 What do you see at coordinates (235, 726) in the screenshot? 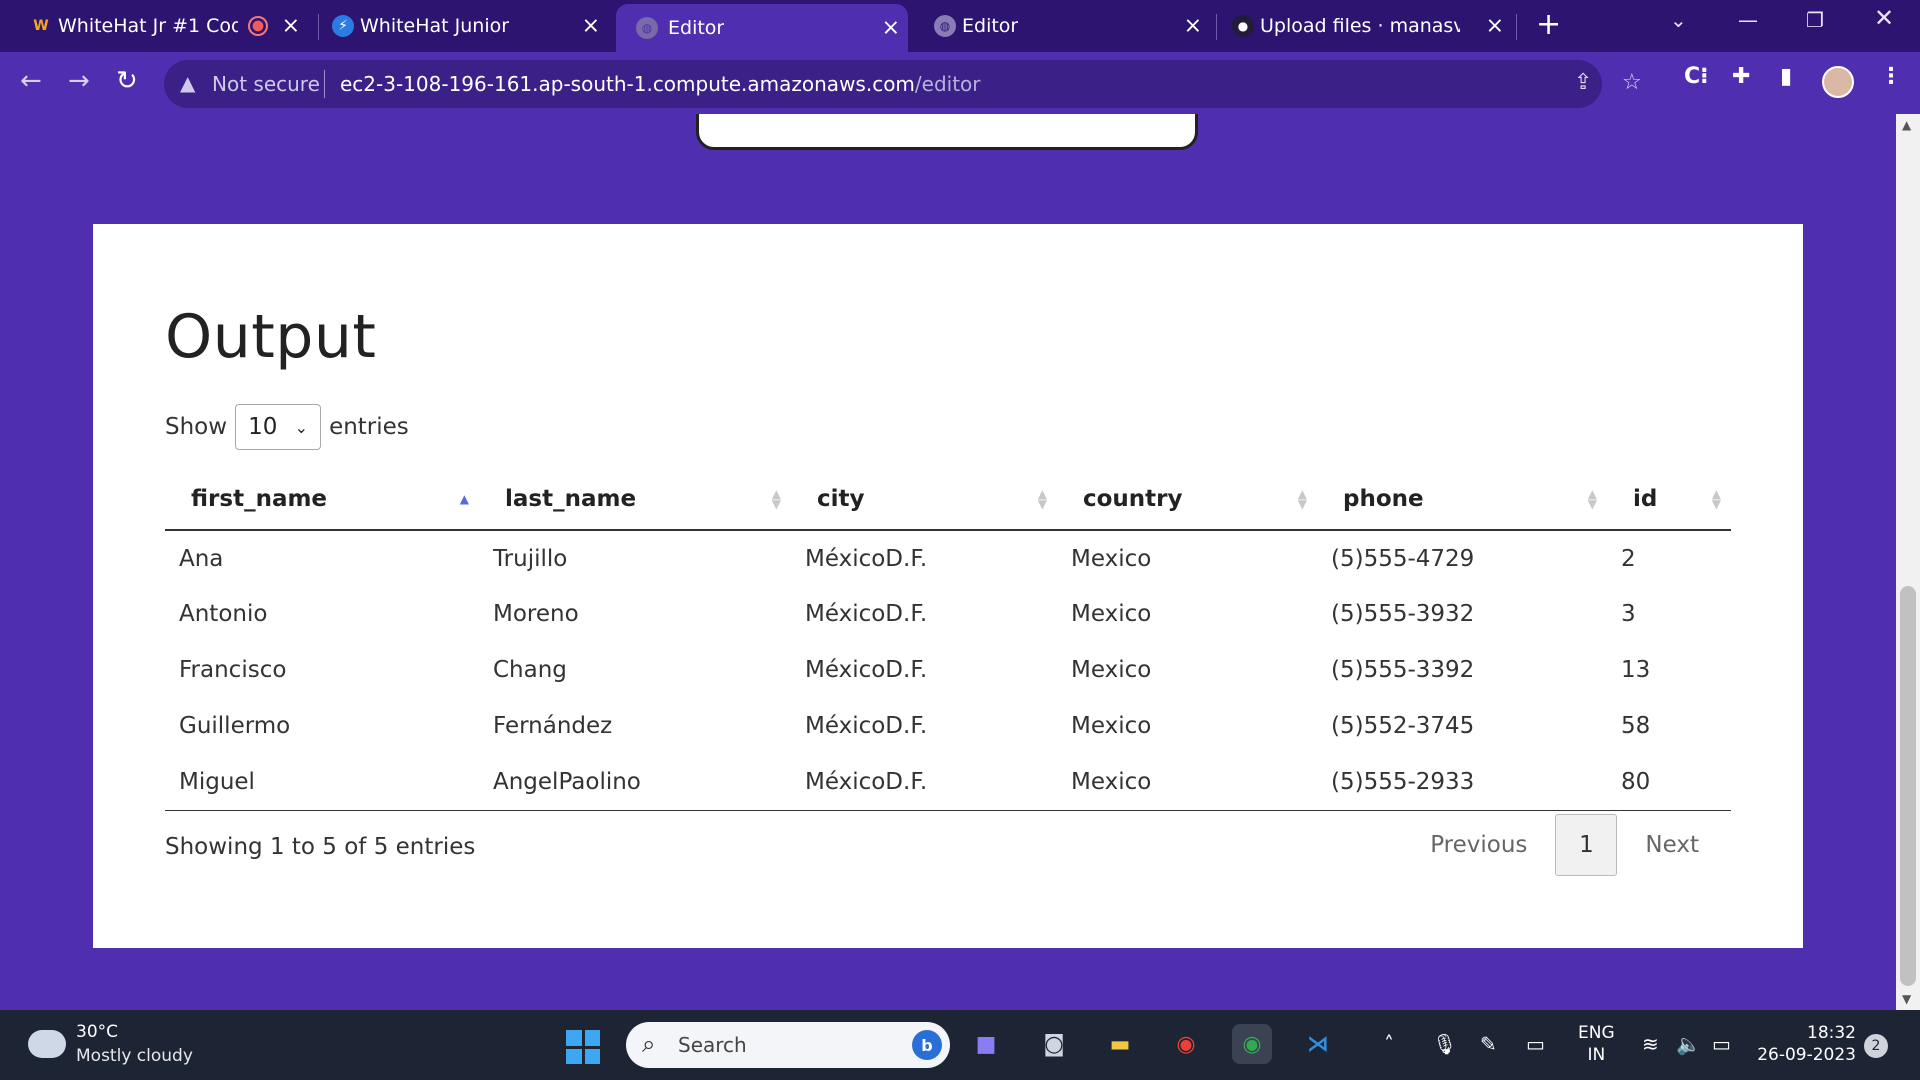
I see `cell-first-name: Guillermo` at bounding box center [235, 726].